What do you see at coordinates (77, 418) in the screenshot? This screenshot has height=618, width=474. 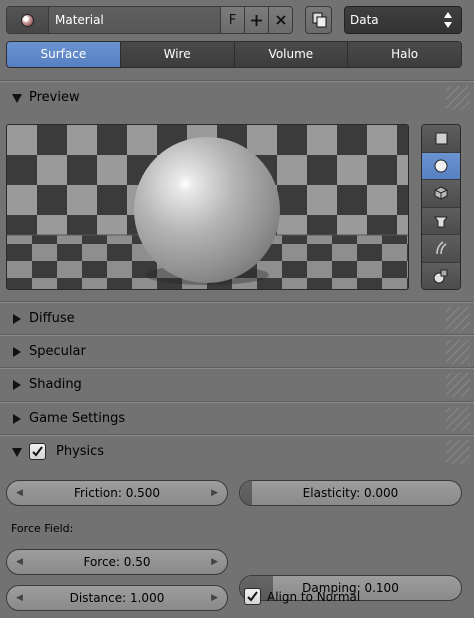 I see `panel-title: Game Settings` at bounding box center [77, 418].